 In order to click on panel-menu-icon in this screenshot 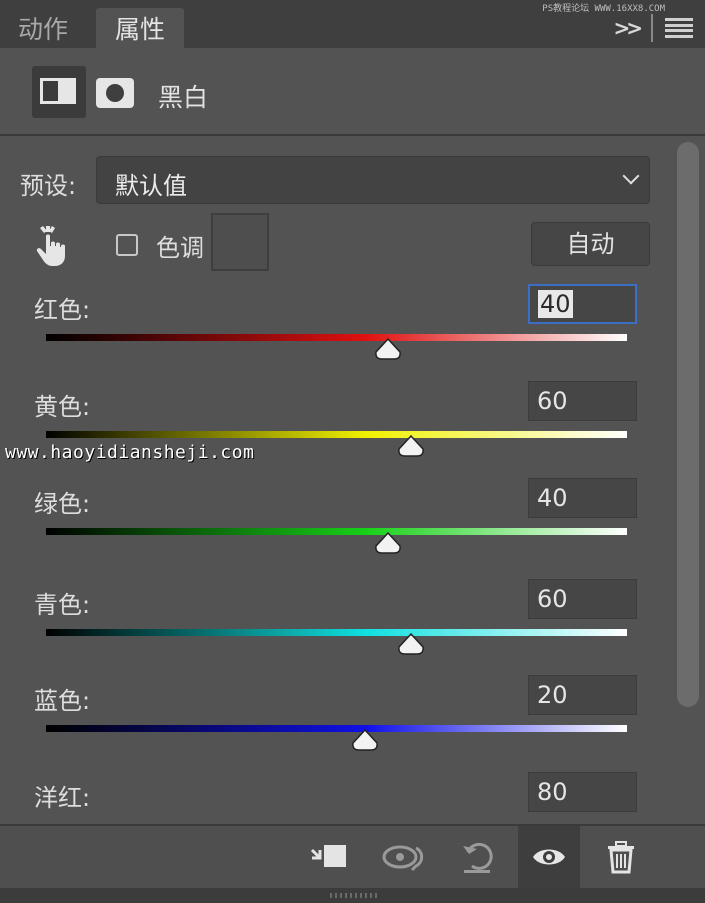, I will do `click(679, 28)`.